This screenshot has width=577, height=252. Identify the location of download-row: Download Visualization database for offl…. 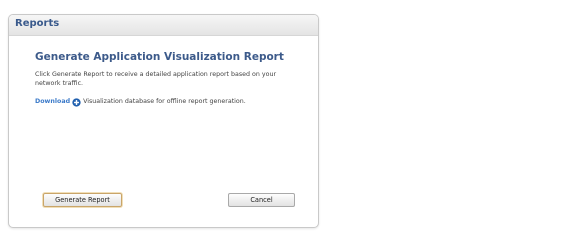
(140, 102).